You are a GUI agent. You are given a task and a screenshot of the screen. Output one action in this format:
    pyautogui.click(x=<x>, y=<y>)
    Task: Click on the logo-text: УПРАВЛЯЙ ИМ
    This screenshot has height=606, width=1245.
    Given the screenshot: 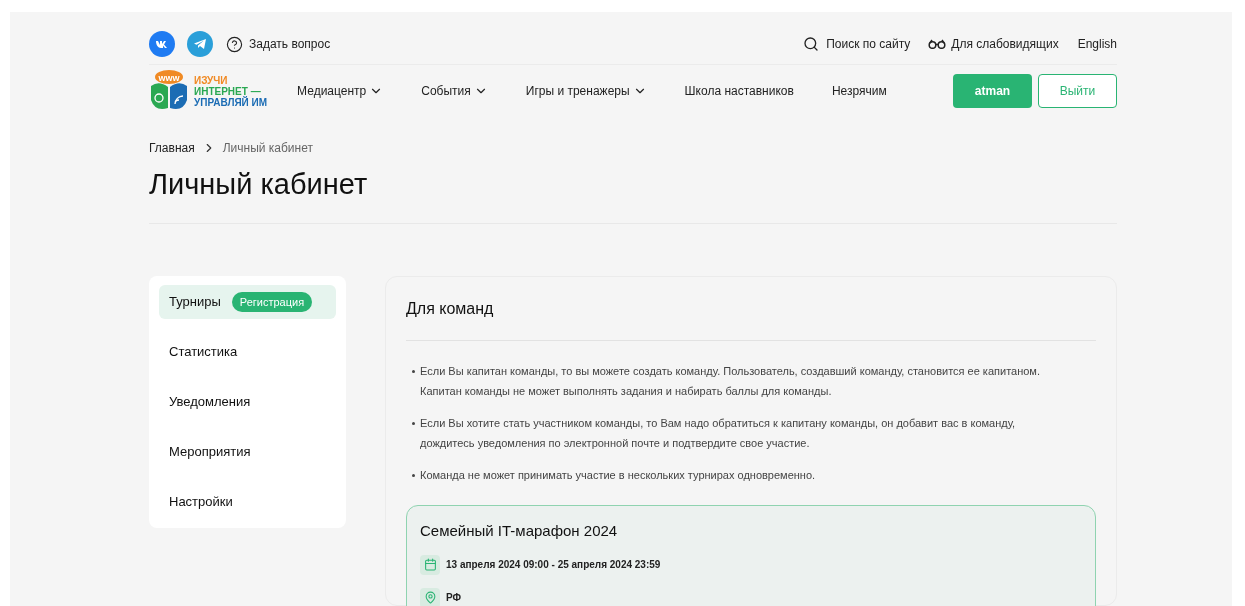 What is the action you would take?
    pyautogui.click(x=231, y=102)
    